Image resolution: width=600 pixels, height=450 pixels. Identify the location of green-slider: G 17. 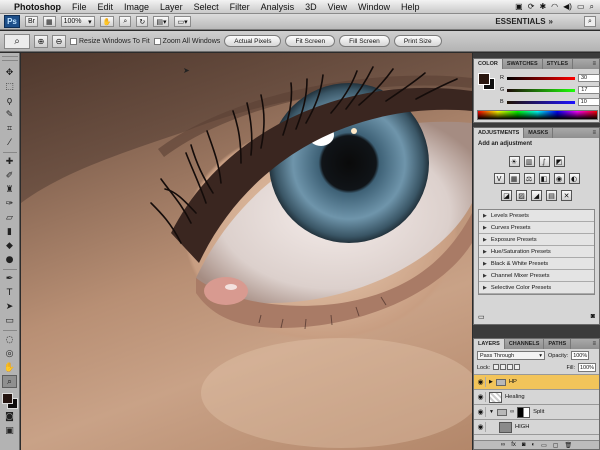
(550, 90).